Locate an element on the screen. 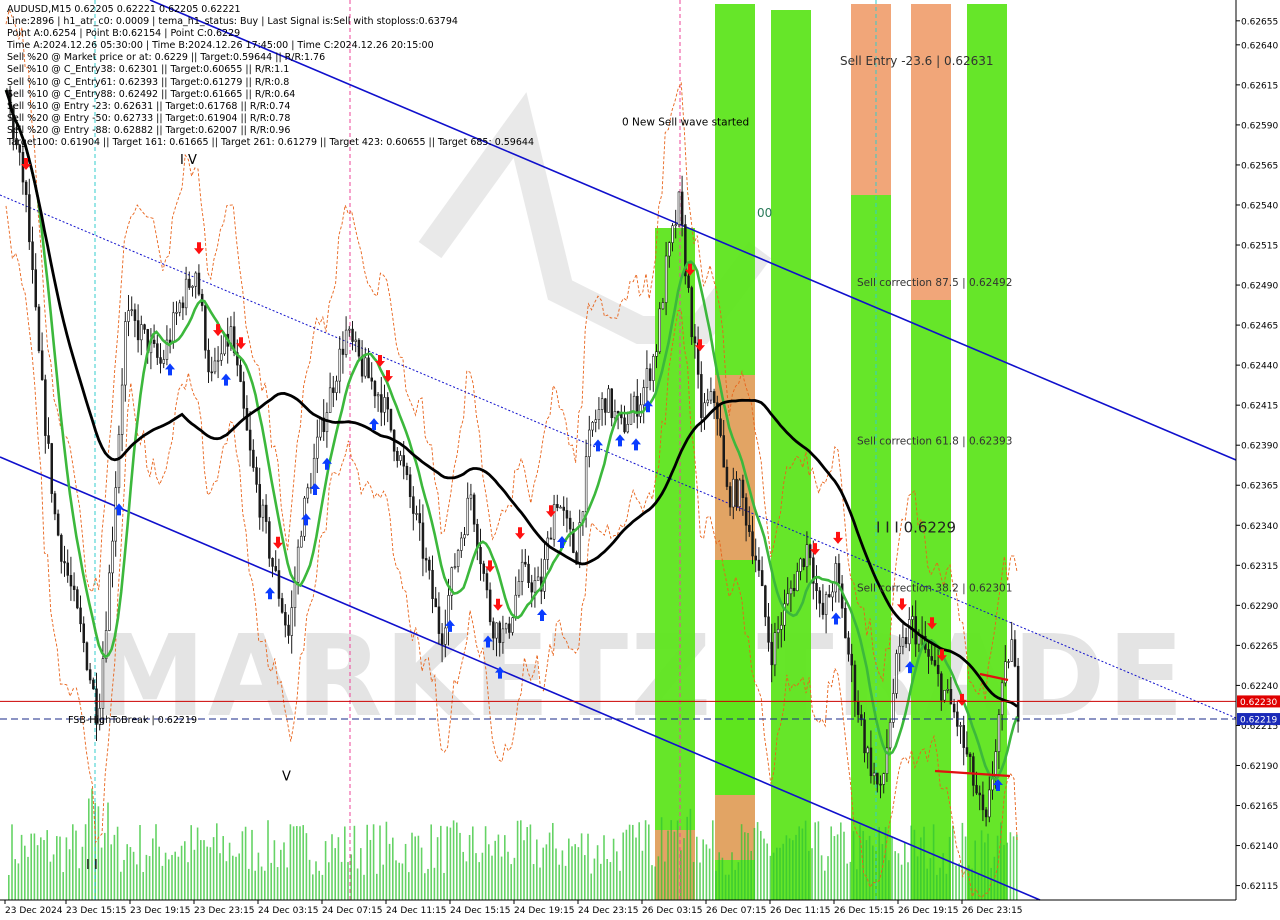 Image resolution: width=1280 pixels, height=920 pixels. x-tick-label: 24 Dec 07:15 is located at coordinates (352, 911).